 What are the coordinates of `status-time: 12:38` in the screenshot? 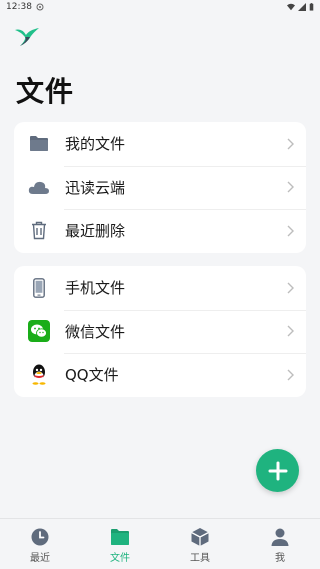 It's located at (19, 7).